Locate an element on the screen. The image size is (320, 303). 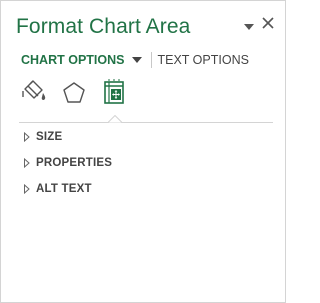
tab-separator is located at coordinates (152, 60).